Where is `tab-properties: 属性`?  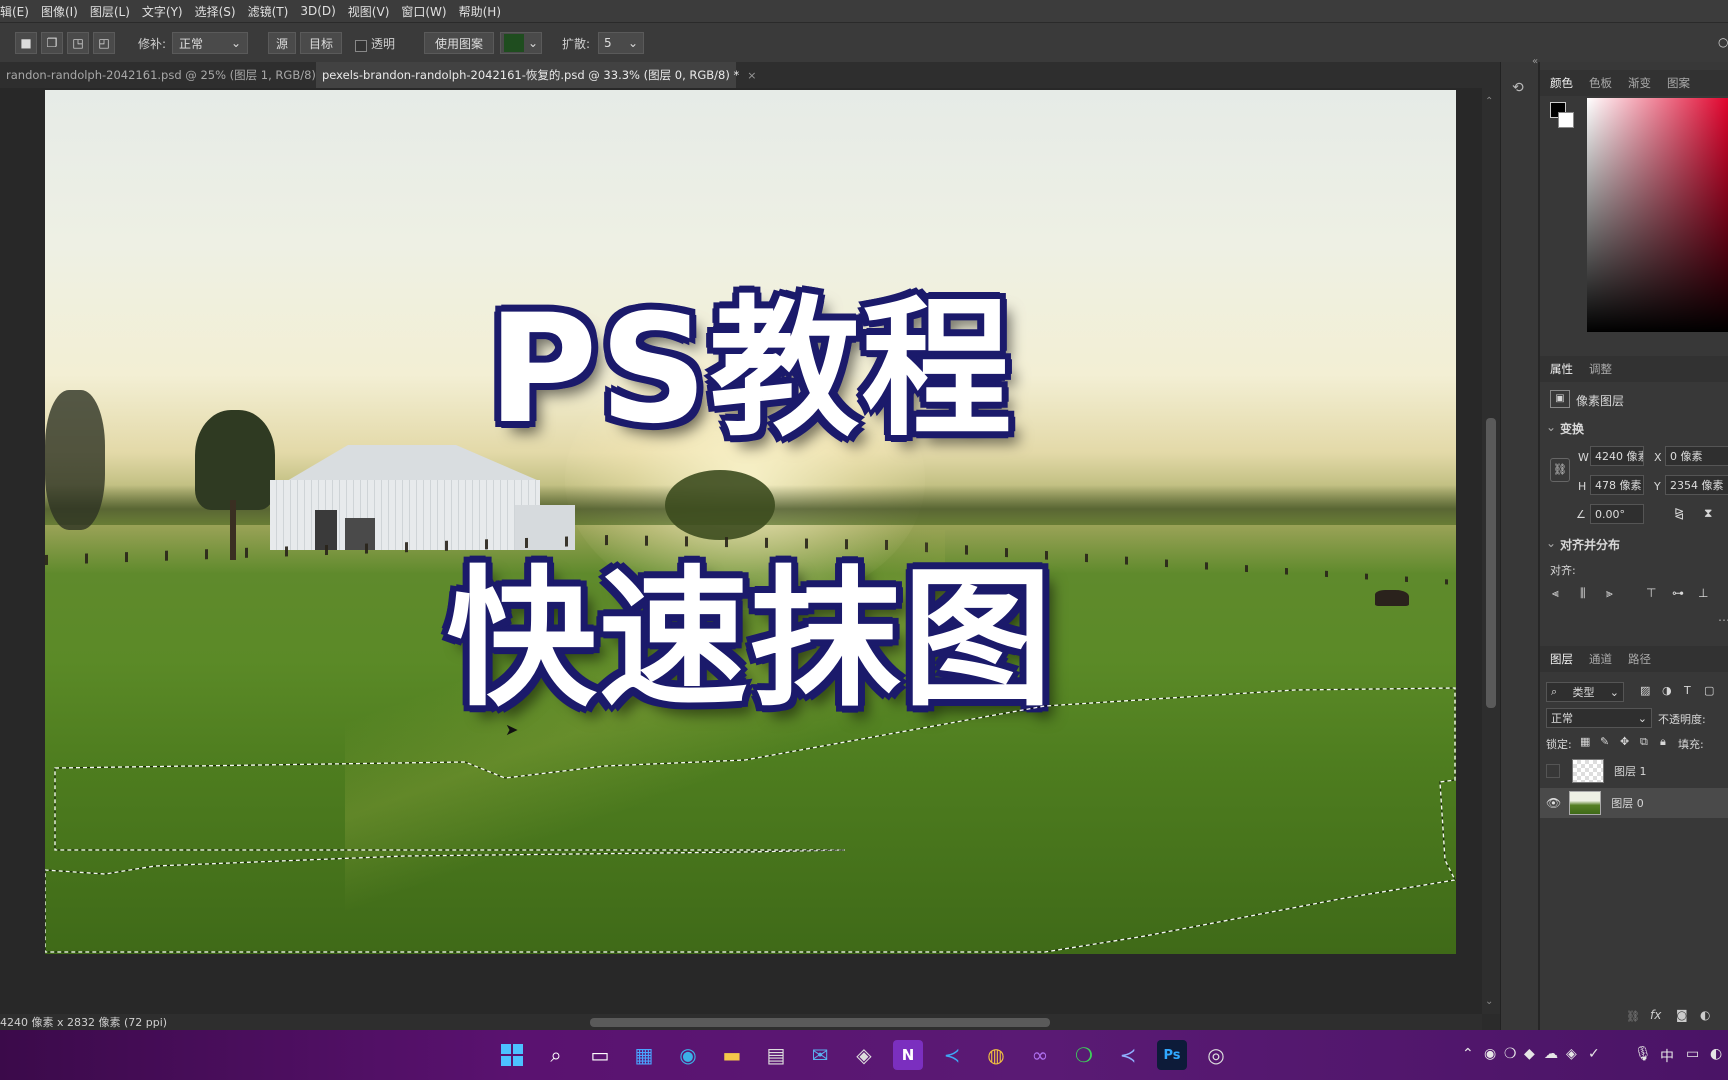 tab-properties: 属性 is located at coordinates (1561, 369).